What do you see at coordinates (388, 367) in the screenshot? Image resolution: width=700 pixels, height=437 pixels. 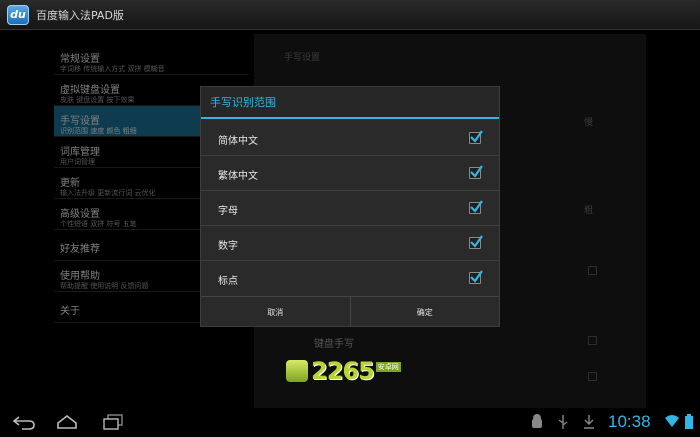 I see `watermark-sub: 安卓网` at bounding box center [388, 367].